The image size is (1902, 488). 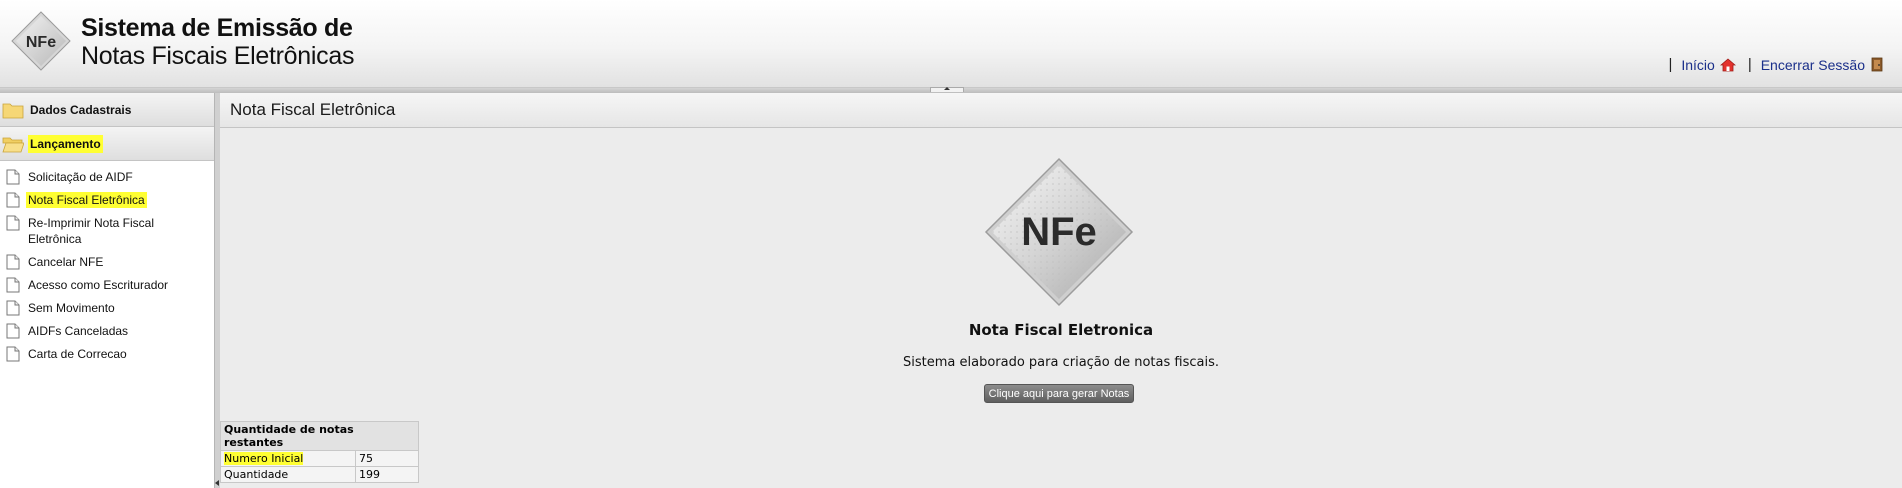 I want to click on sidebar-item-label: Carta de Correcao, so click(x=77, y=354).